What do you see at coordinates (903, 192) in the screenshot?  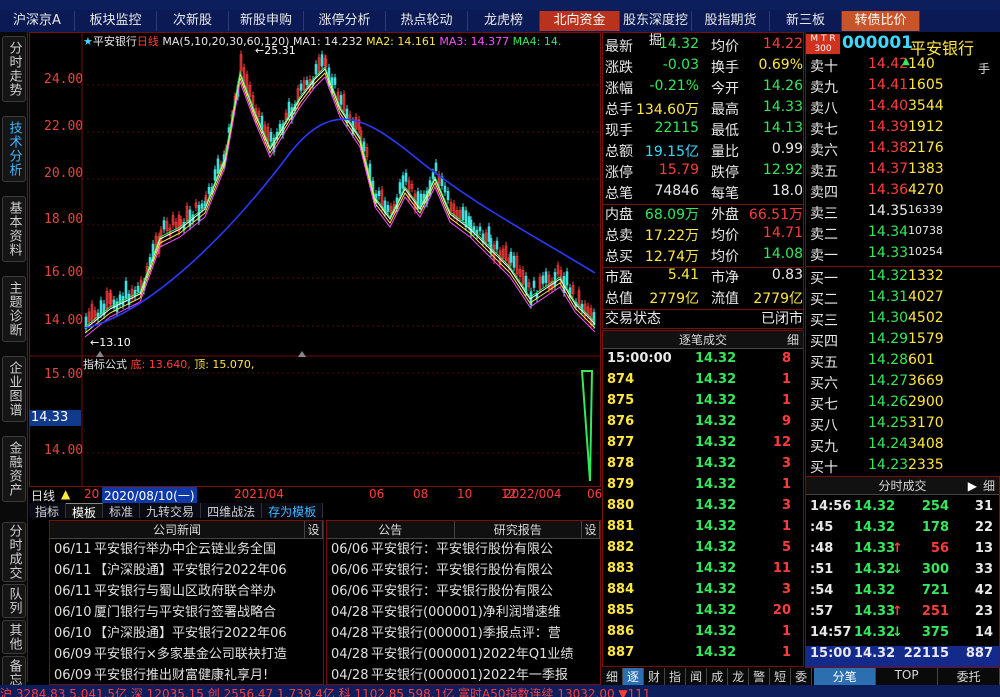 I see `ask-level: 卖四 14.36 4270` at bounding box center [903, 192].